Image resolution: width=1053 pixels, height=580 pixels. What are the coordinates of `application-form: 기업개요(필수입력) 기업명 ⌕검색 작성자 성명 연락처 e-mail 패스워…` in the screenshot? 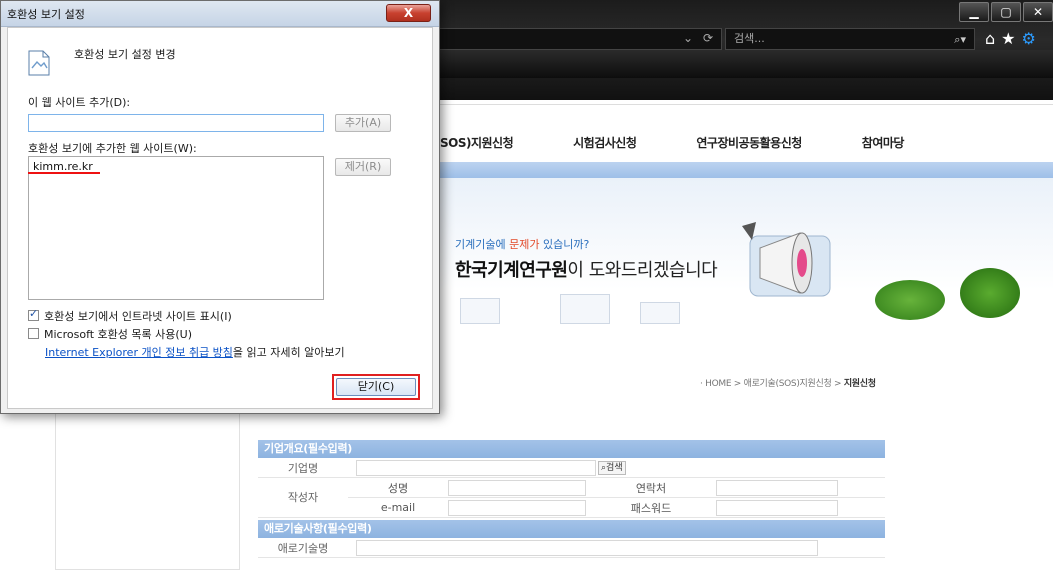 It's located at (571, 499).